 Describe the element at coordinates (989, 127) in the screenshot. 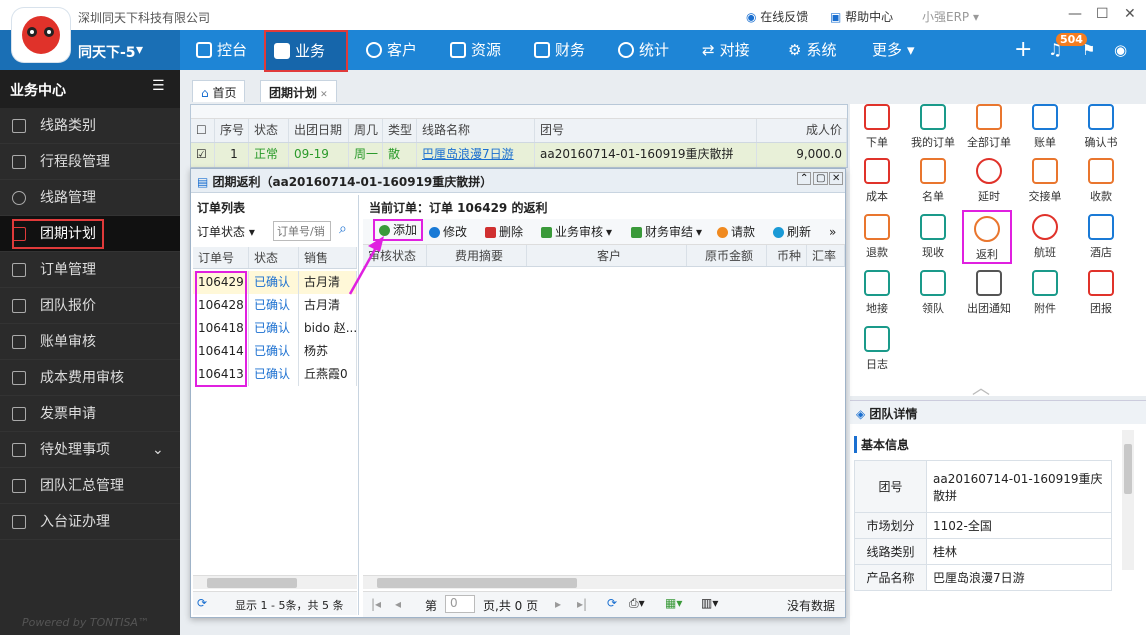

I see `all-orders-item: 全部订单` at that location.